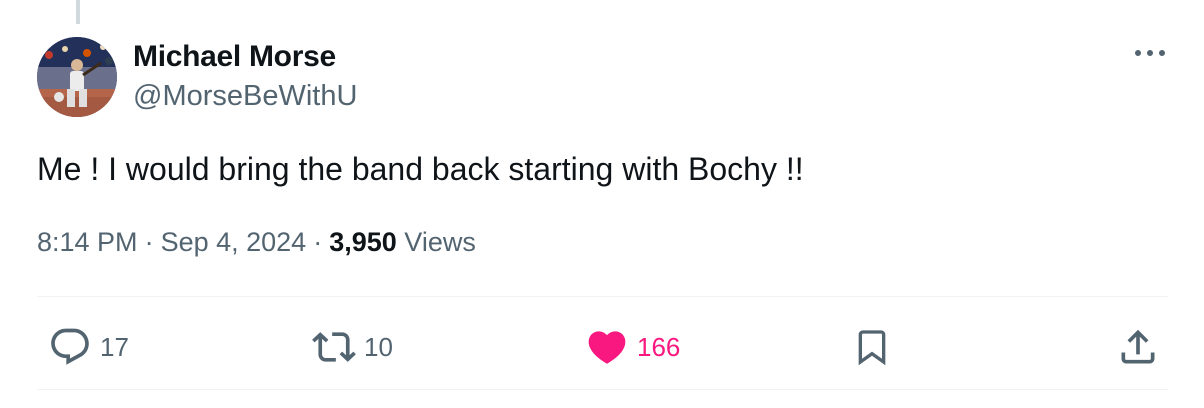  What do you see at coordinates (440, 242) in the screenshot?
I see `views-label: Views` at bounding box center [440, 242].